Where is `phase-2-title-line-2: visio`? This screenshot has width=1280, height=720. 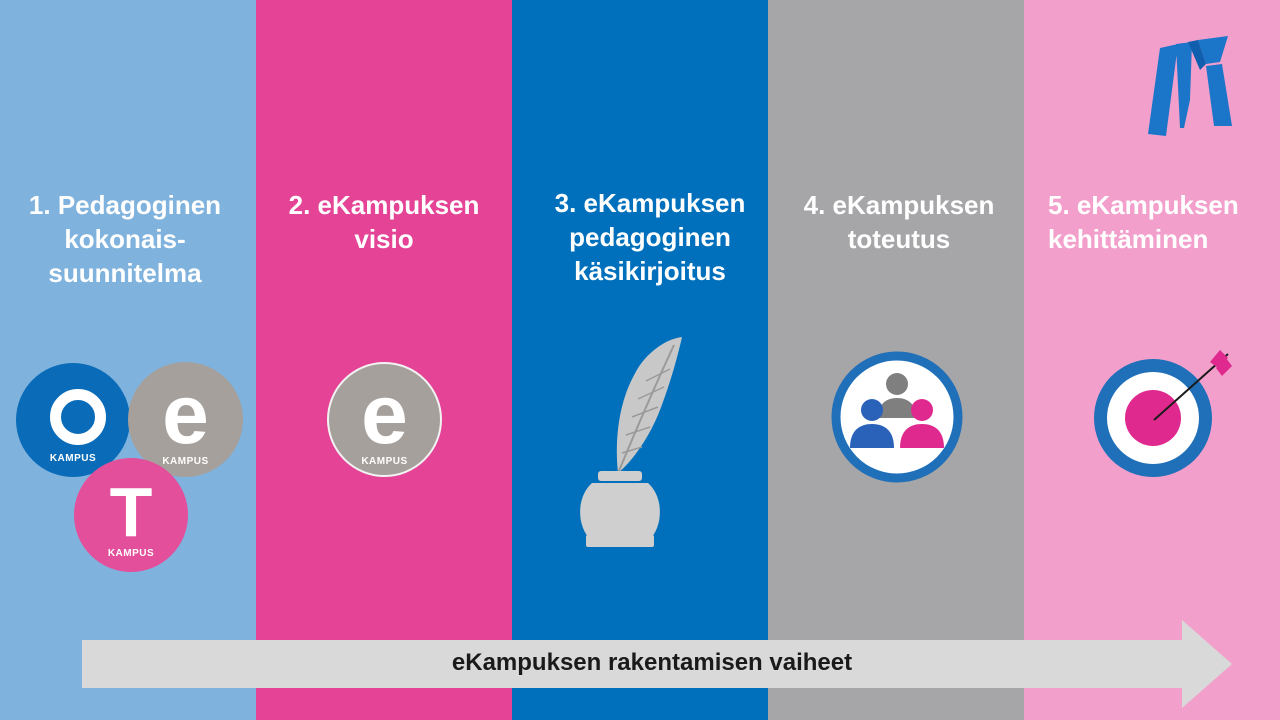 phase-2-title-line-2: visio is located at coordinates (384, 239).